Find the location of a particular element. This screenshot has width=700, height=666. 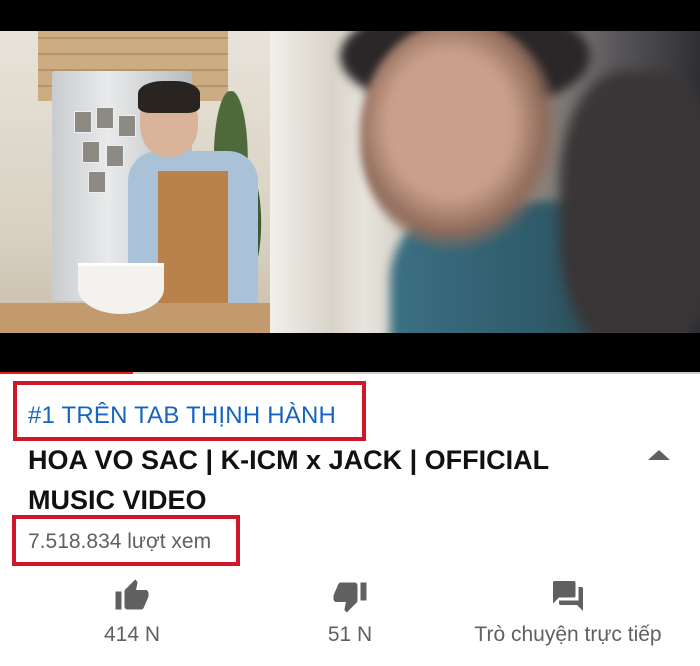

dislike-count: 51 N is located at coordinates (350, 634).